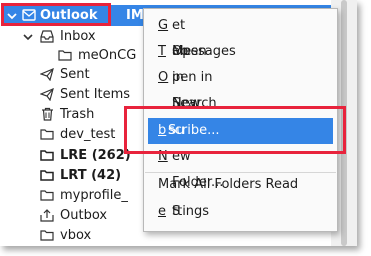  Describe the element at coordinates (107, 55) in the screenshot. I see `folder-label: meOnCG` at that location.